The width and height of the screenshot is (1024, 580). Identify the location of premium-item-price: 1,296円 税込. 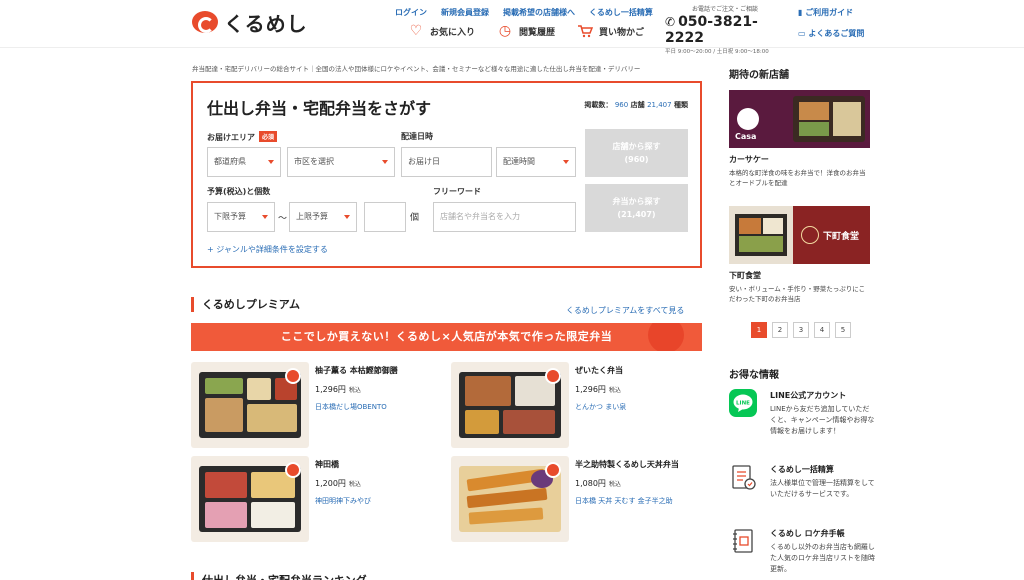
(598, 389).